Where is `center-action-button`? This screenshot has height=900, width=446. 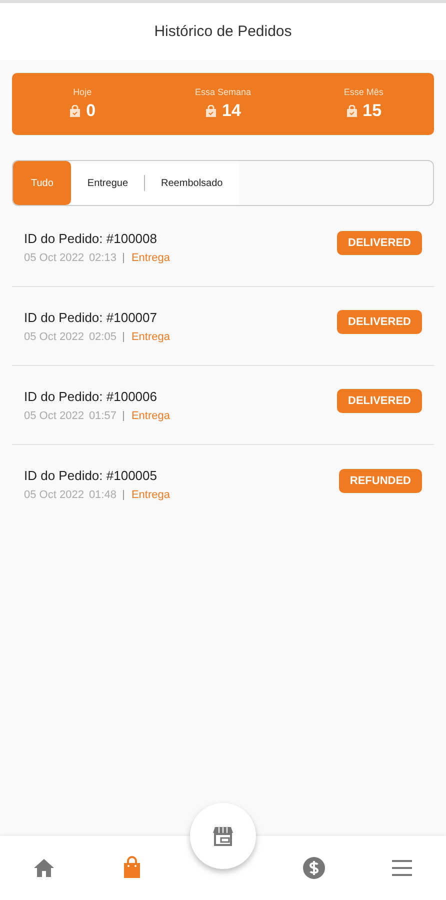
center-action-button is located at coordinates (223, 836).